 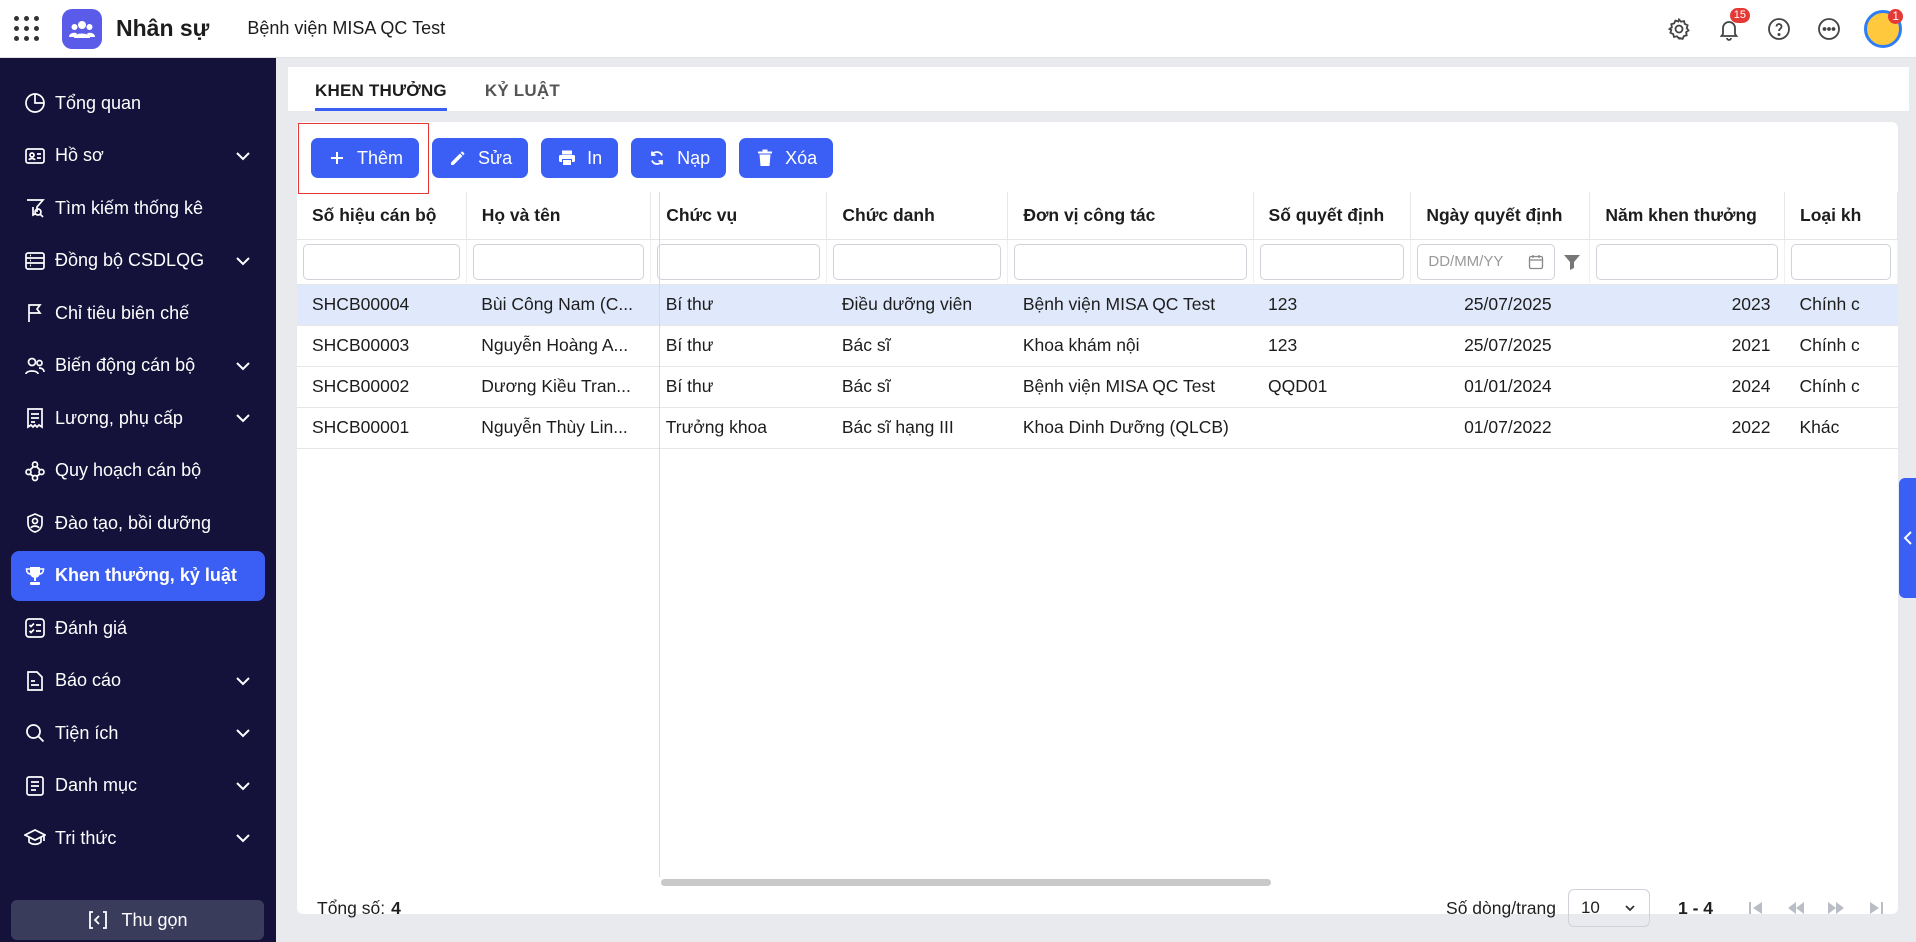 What do you see at coordinates (1695, 907) in the screenshot?
I see `page-range: 1 - 4` at bounding box center [1695, 907].